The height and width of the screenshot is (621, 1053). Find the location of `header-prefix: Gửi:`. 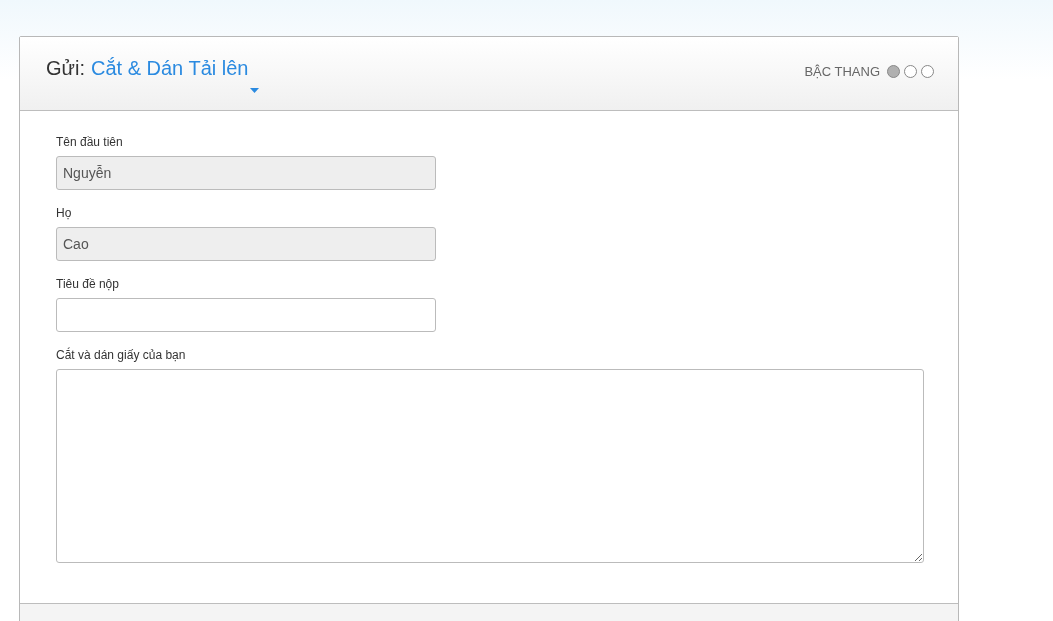

header-prefix: Gửi: is located at coordinates (65, 68).